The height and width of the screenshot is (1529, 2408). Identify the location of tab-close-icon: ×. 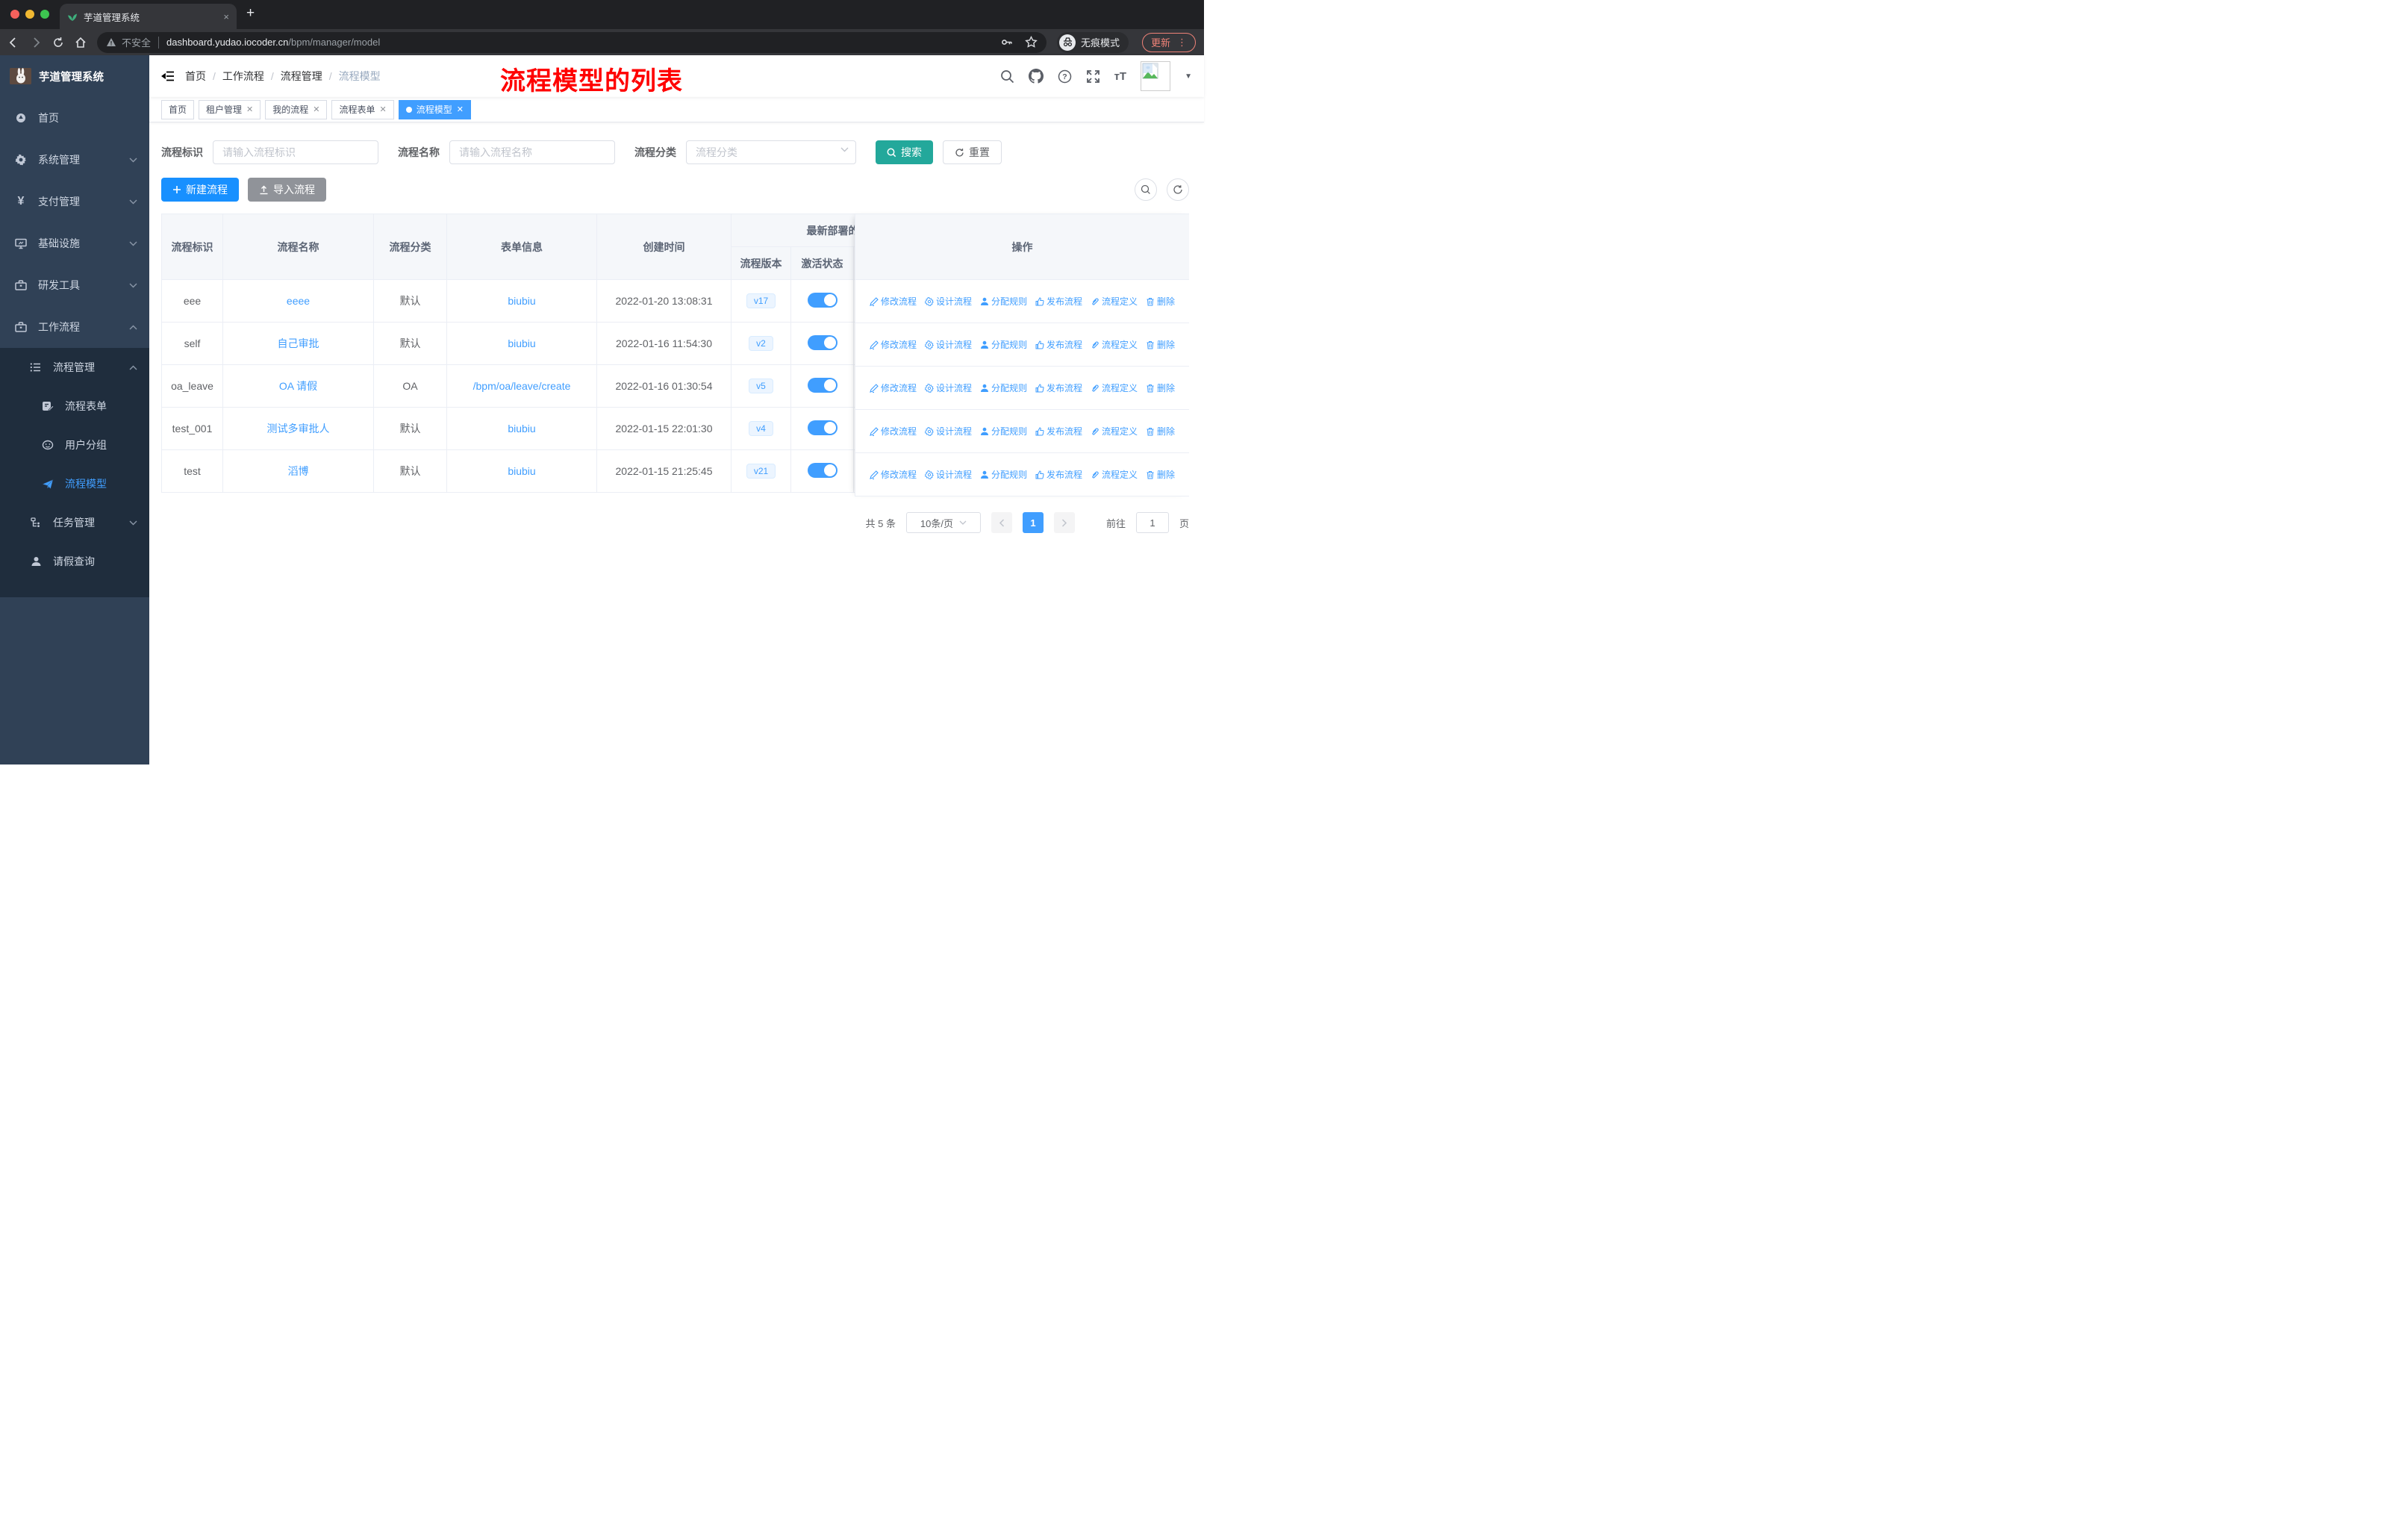
(226, 16).